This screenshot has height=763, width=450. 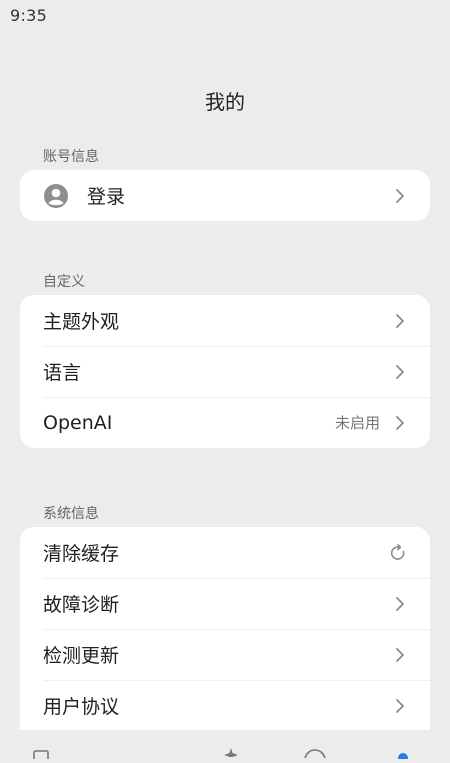 I want to click on openai-row: OpenAI 未启用, so click(x=225, y=422).